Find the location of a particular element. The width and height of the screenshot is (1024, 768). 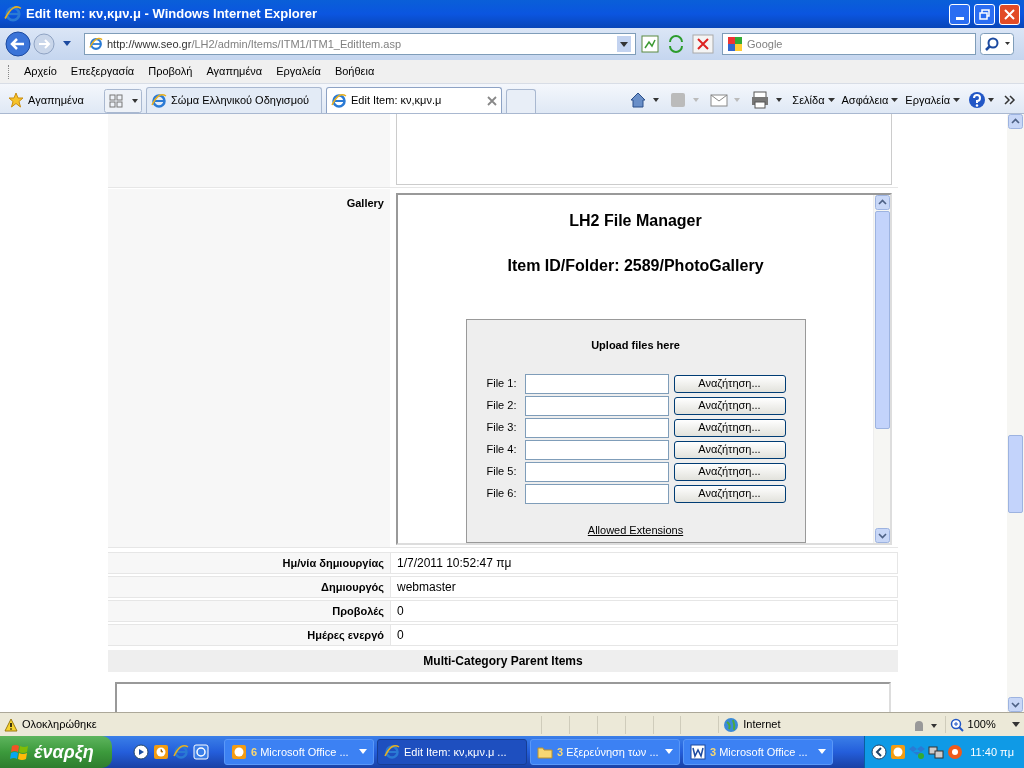

folder-icon is located at coordinates (545, 752).